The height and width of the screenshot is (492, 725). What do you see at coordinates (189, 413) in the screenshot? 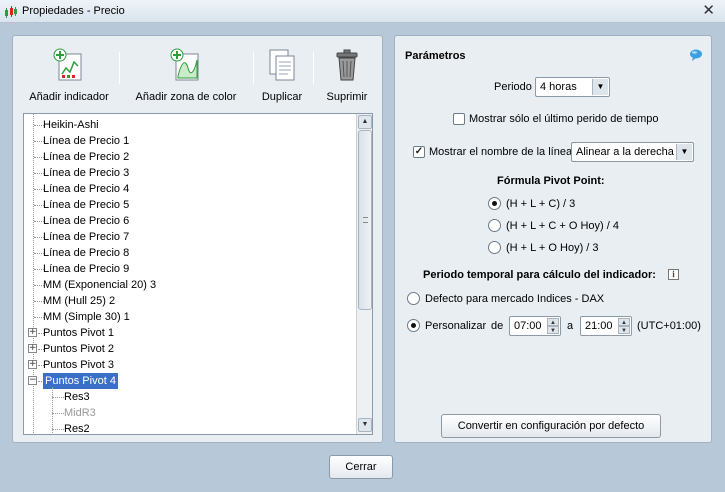
I see `tree-child-item: MidR3` at bounding box center [189, 413].